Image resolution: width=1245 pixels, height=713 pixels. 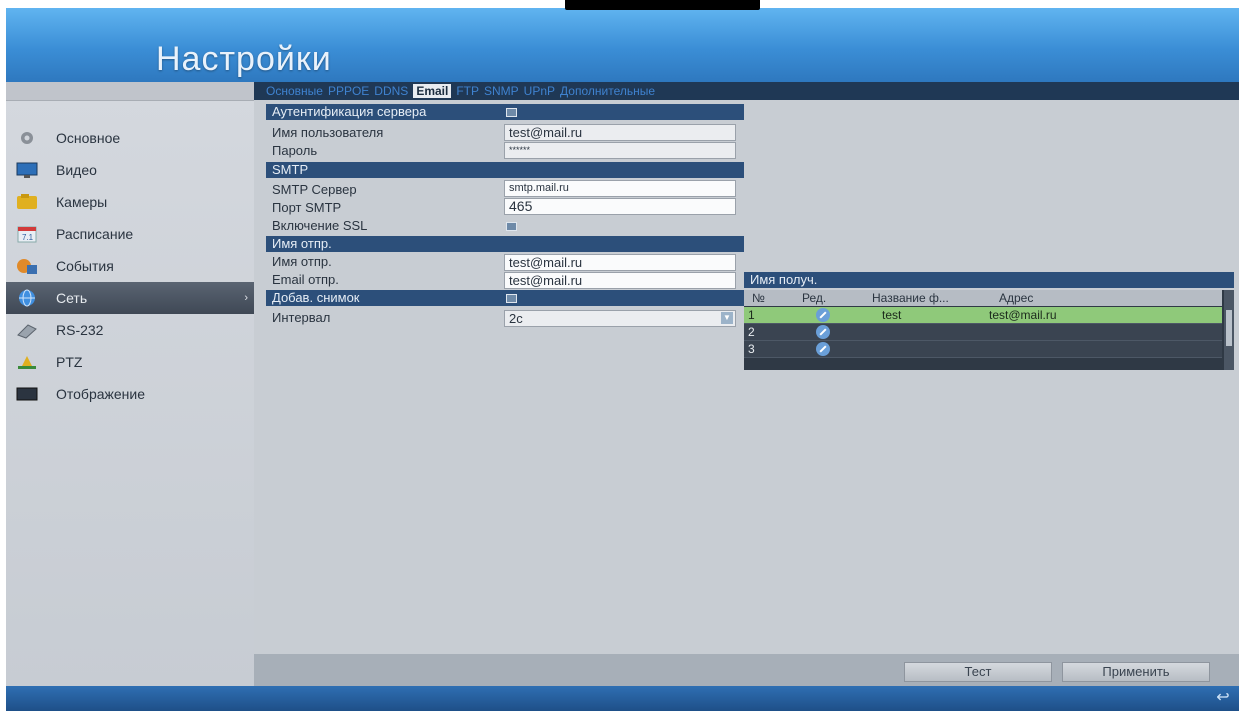 I want to click on sidebar-item-general: Основное, so click(x=130, y=138).